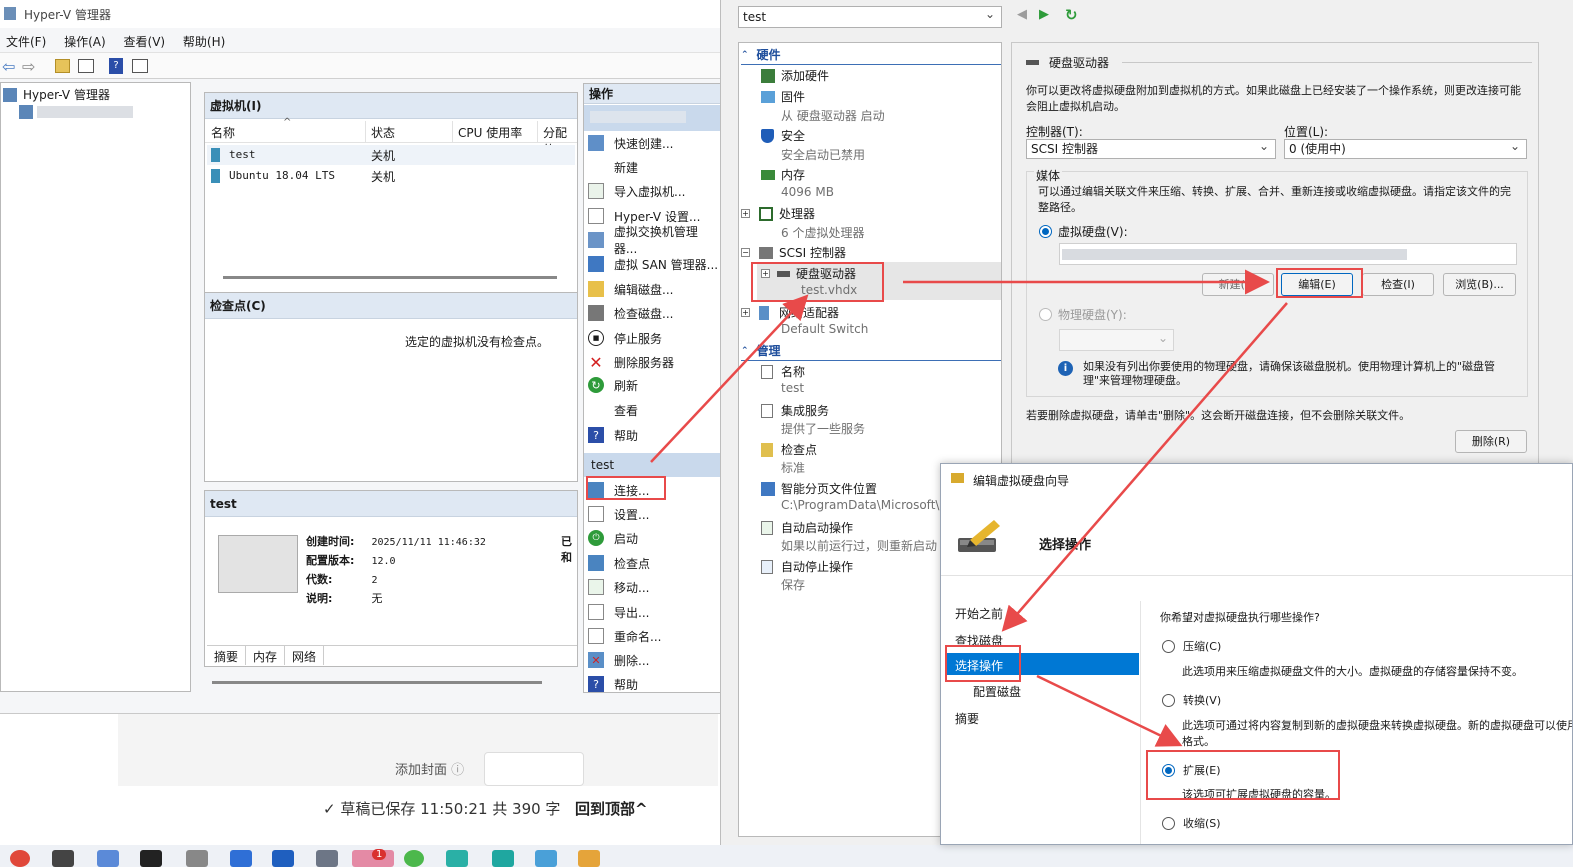 The width and height of the screenshot is (1573, 867). Describe the element at coordinates (1398, 284) in the screenshot. I see `inspect-vhd-button: 检查(I)` at that location.